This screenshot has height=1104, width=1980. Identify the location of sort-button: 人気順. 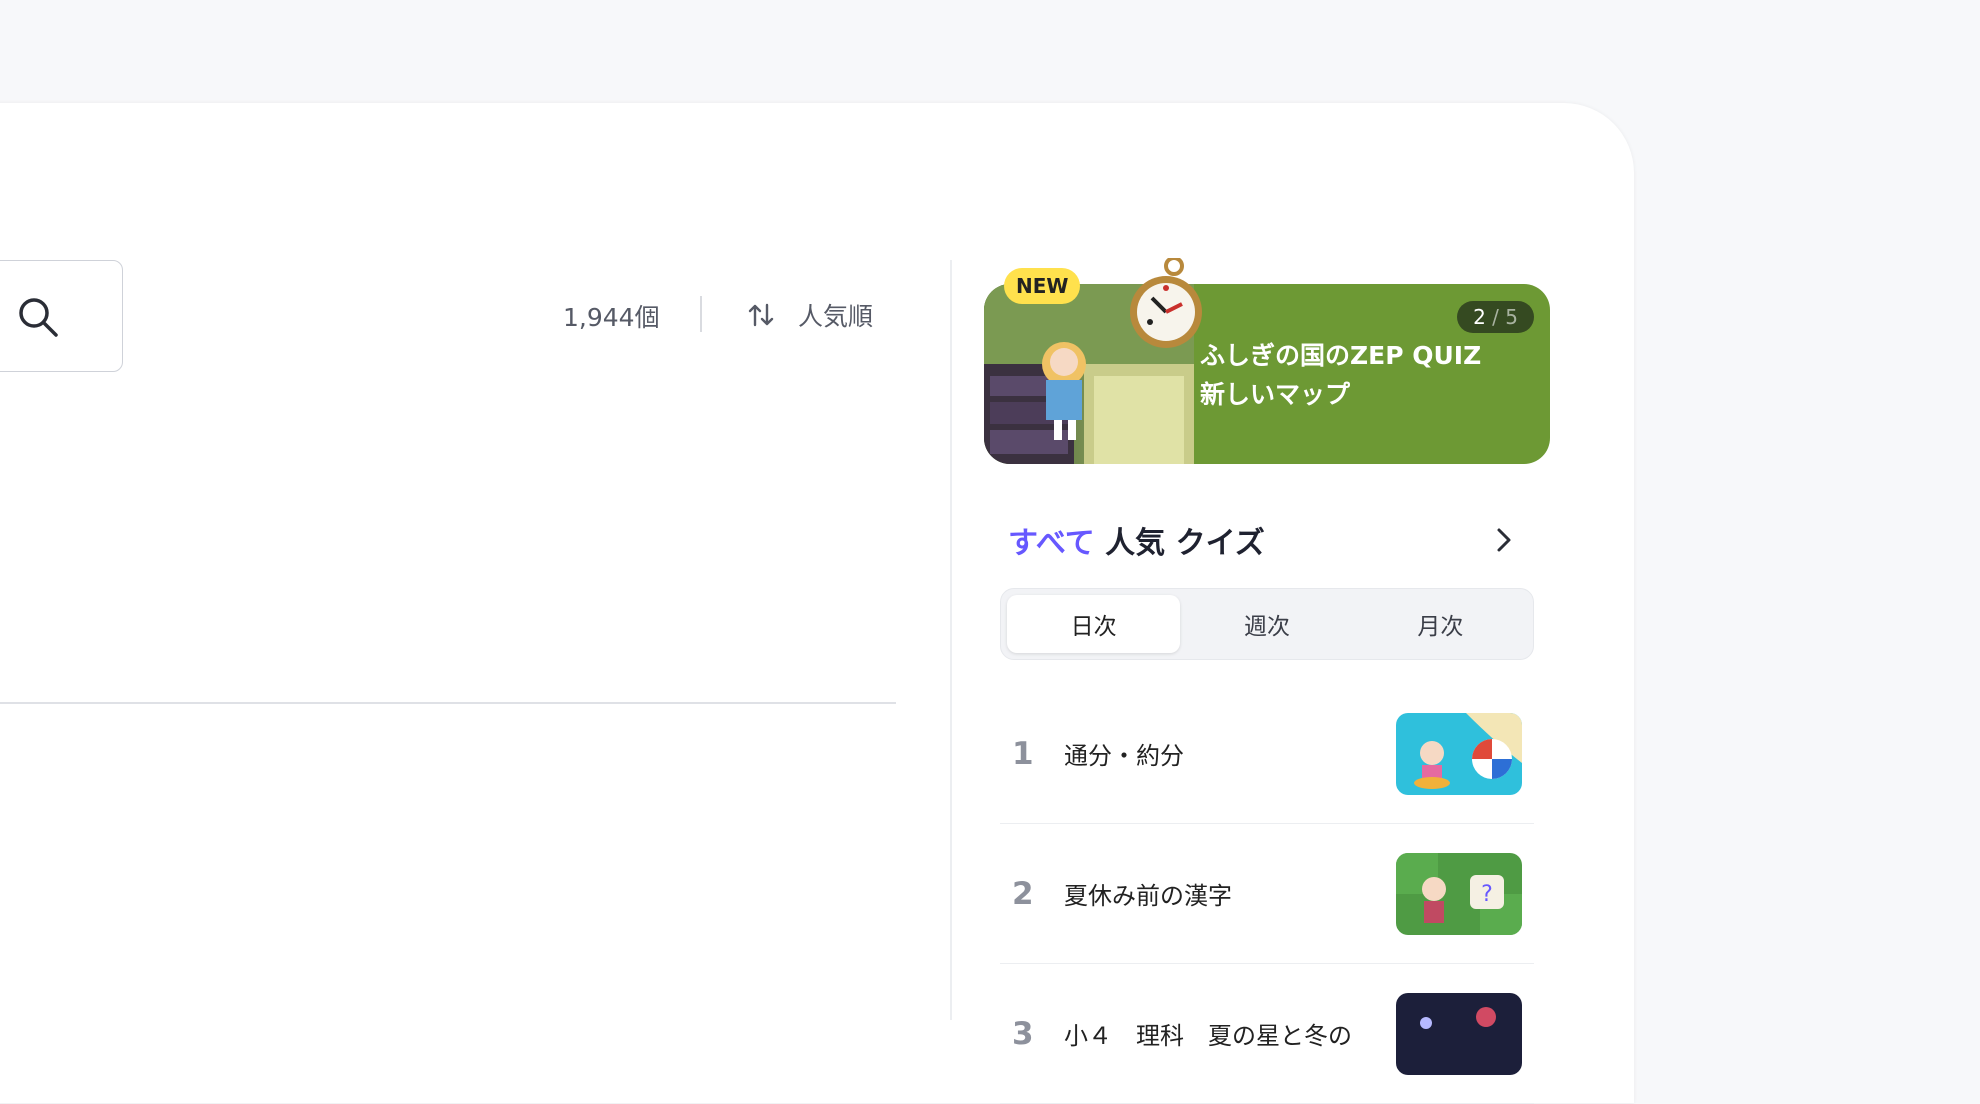
(809, 315).